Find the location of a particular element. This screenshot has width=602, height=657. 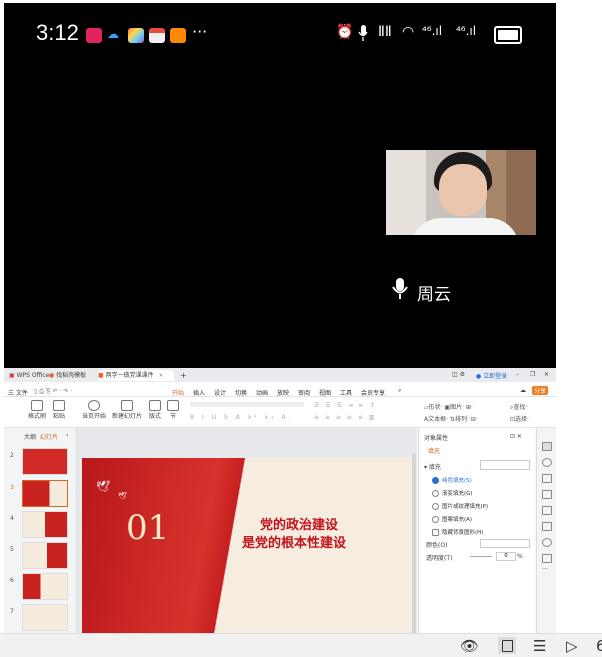

presentation-file-icon: ■ is located at coordinates (101, 375).